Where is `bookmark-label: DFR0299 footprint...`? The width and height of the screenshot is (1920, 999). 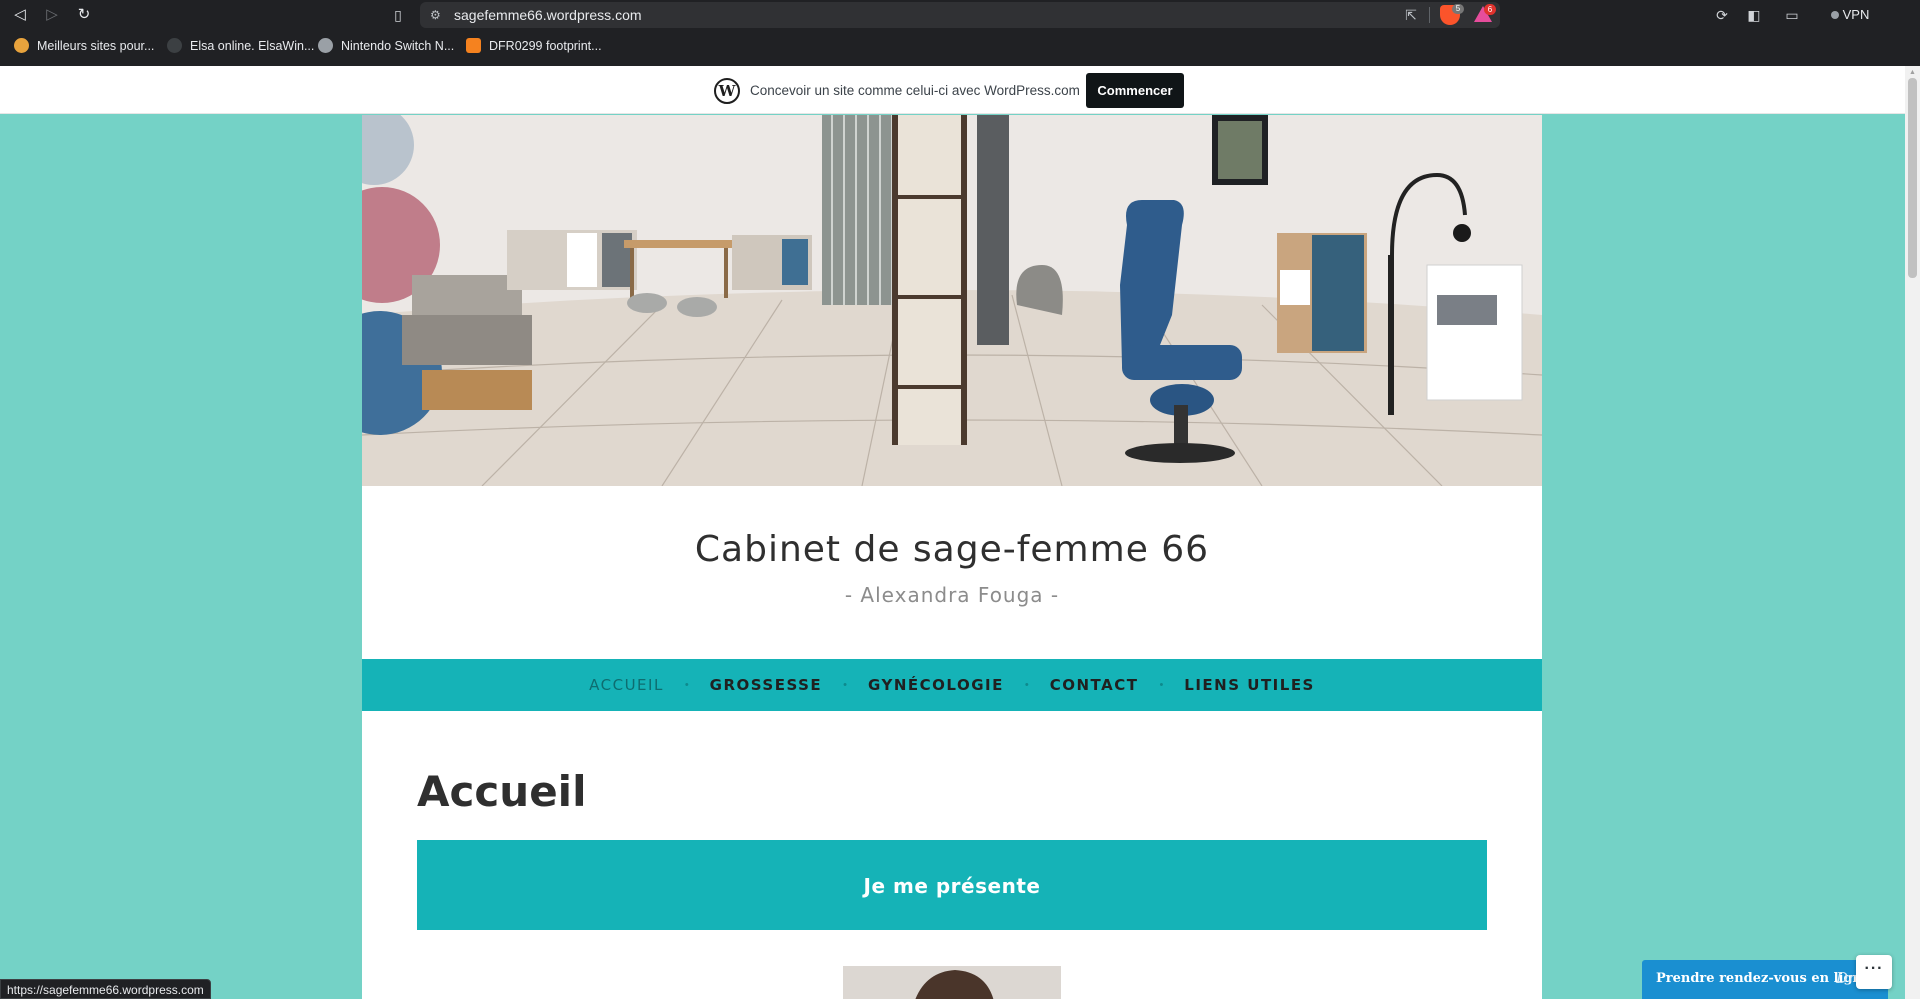 bookmark-label: DFR0299 footprint... is located at coordinates (545, 46).